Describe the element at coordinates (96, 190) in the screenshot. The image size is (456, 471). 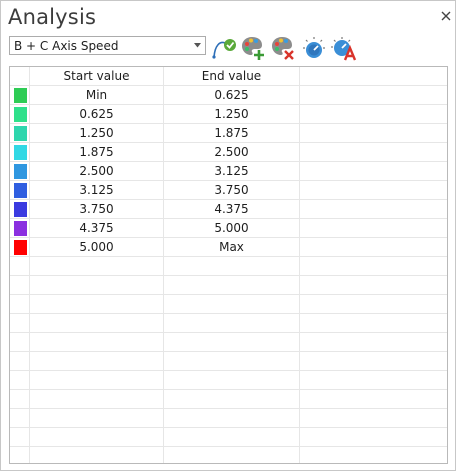
I see `start-value-cell: 3.125` at that location.